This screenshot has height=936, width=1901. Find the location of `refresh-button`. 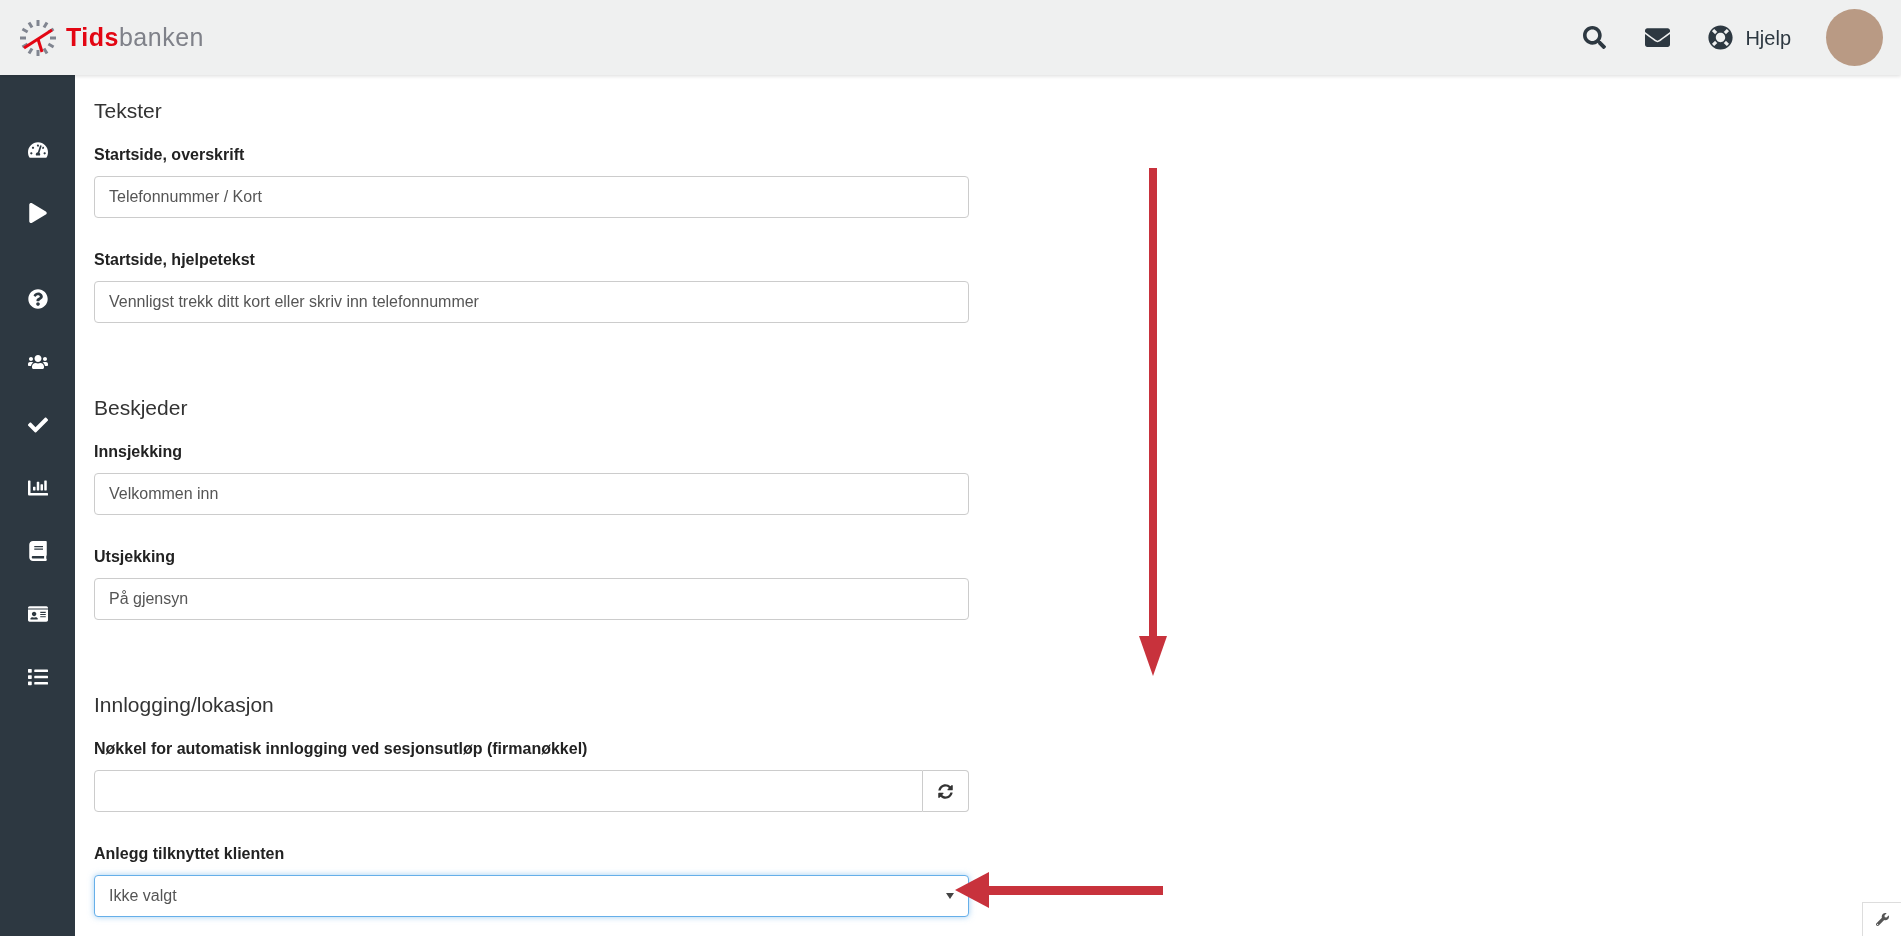

refresh-button is located at coordinates (946, 791).